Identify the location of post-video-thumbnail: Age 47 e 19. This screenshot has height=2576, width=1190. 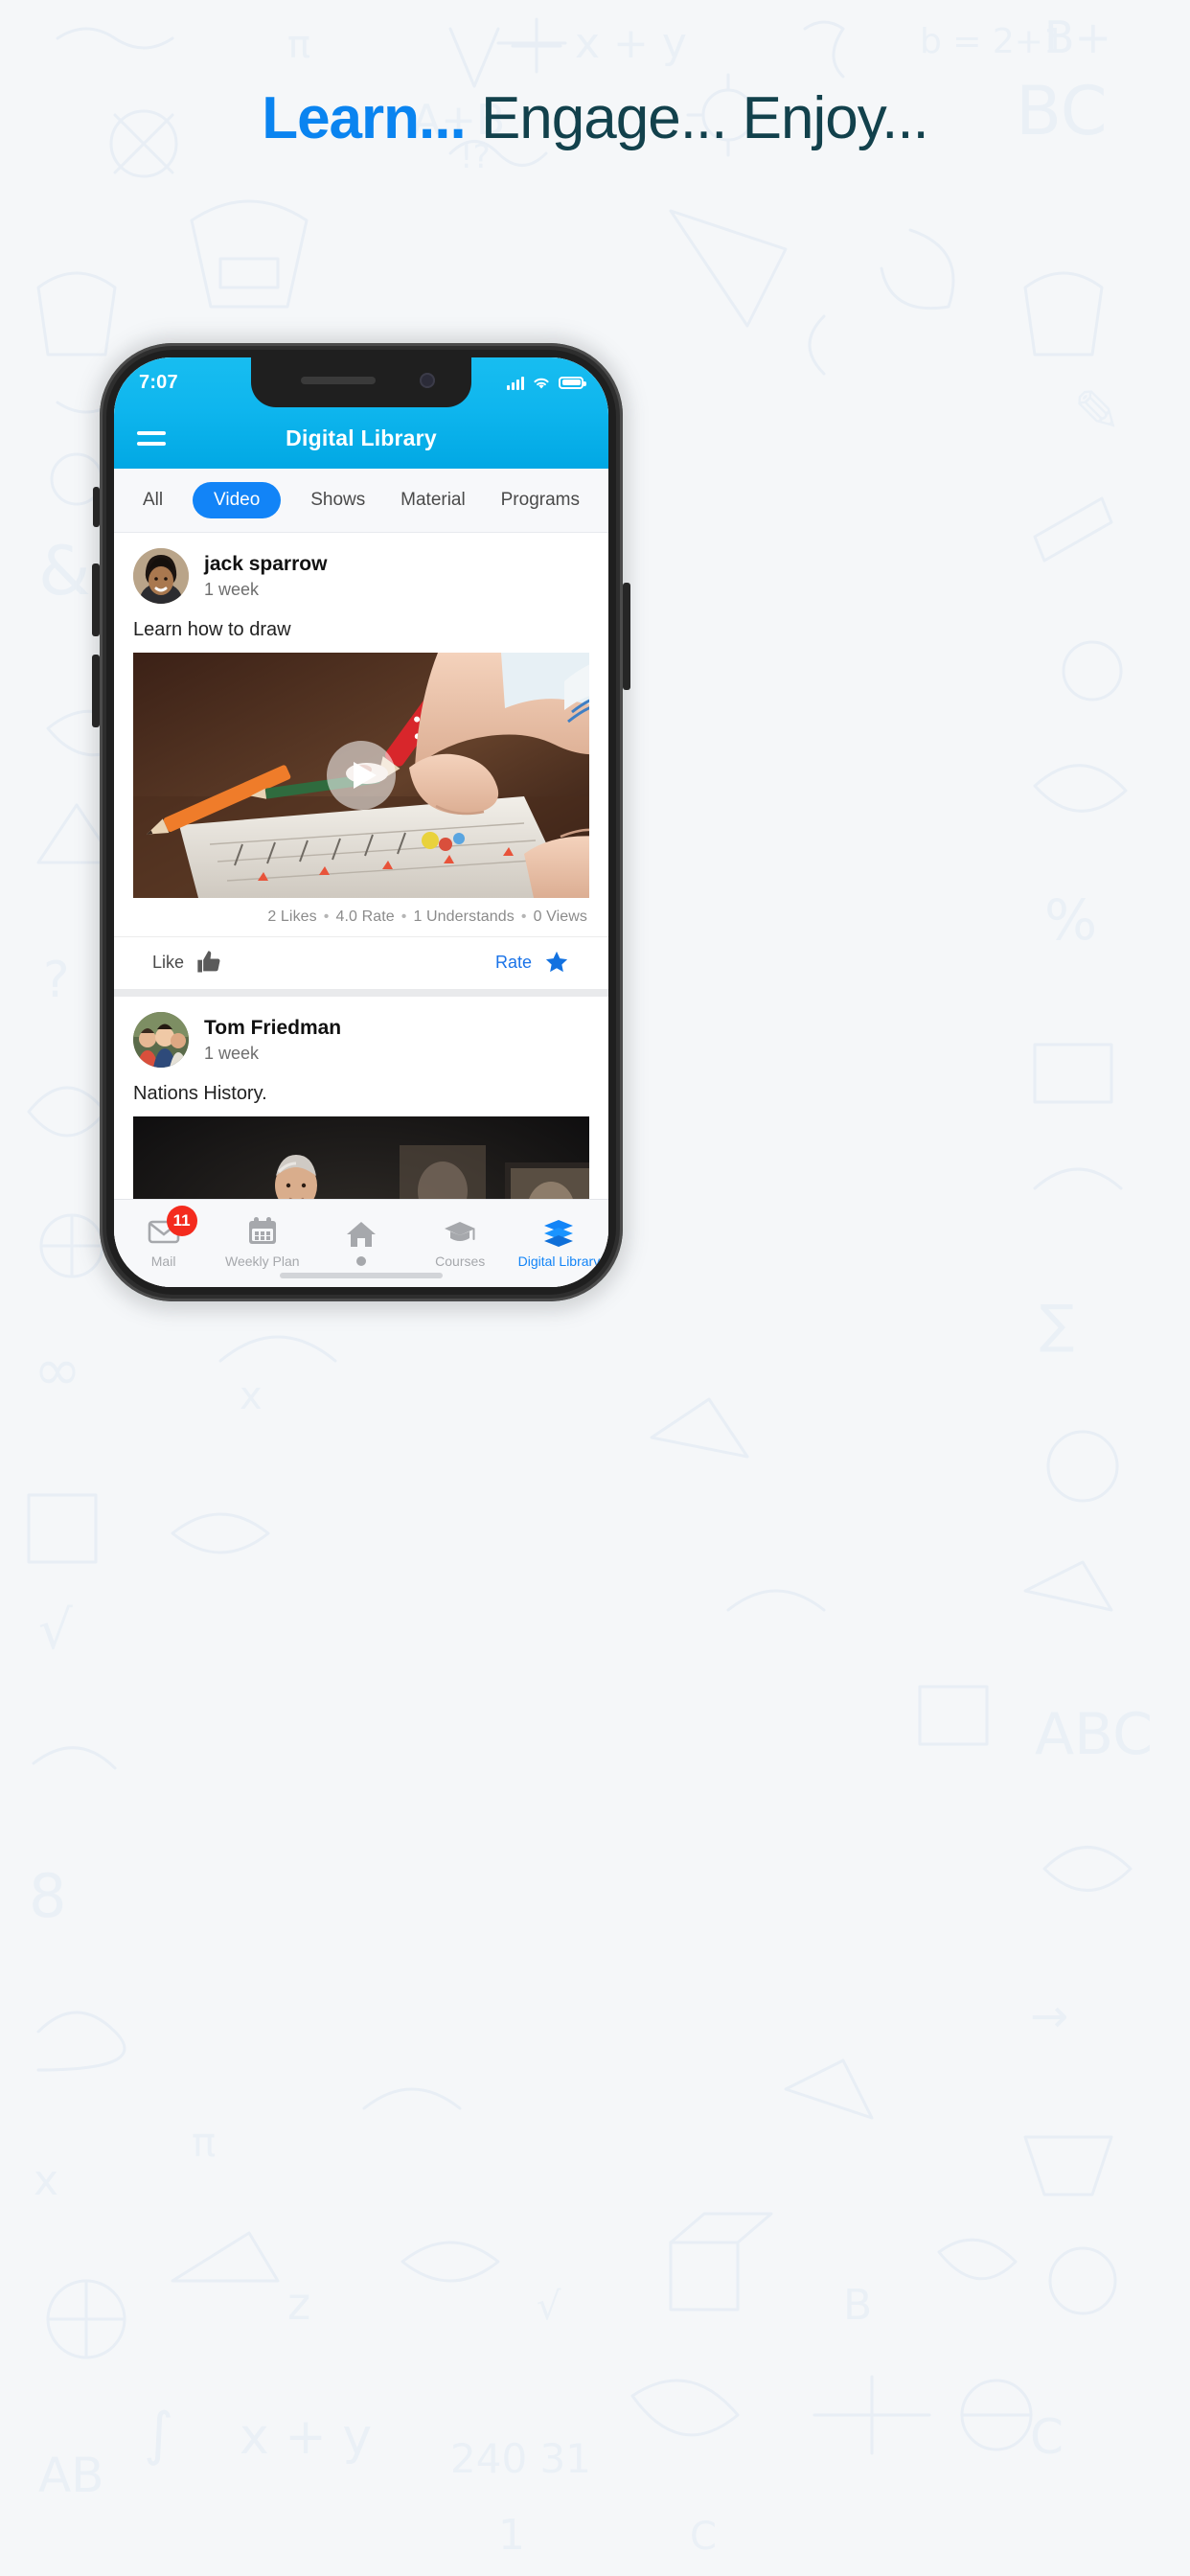
(361, 1157).